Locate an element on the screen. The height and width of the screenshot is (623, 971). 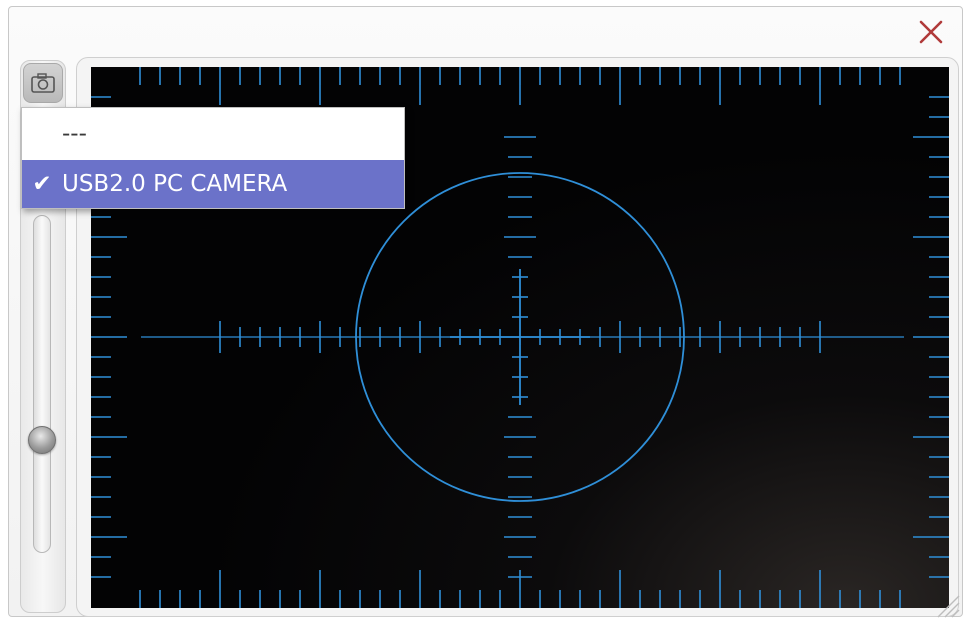
menu-item-label: USB2.0 PC CAMERA is located at coordinates (175, 184).